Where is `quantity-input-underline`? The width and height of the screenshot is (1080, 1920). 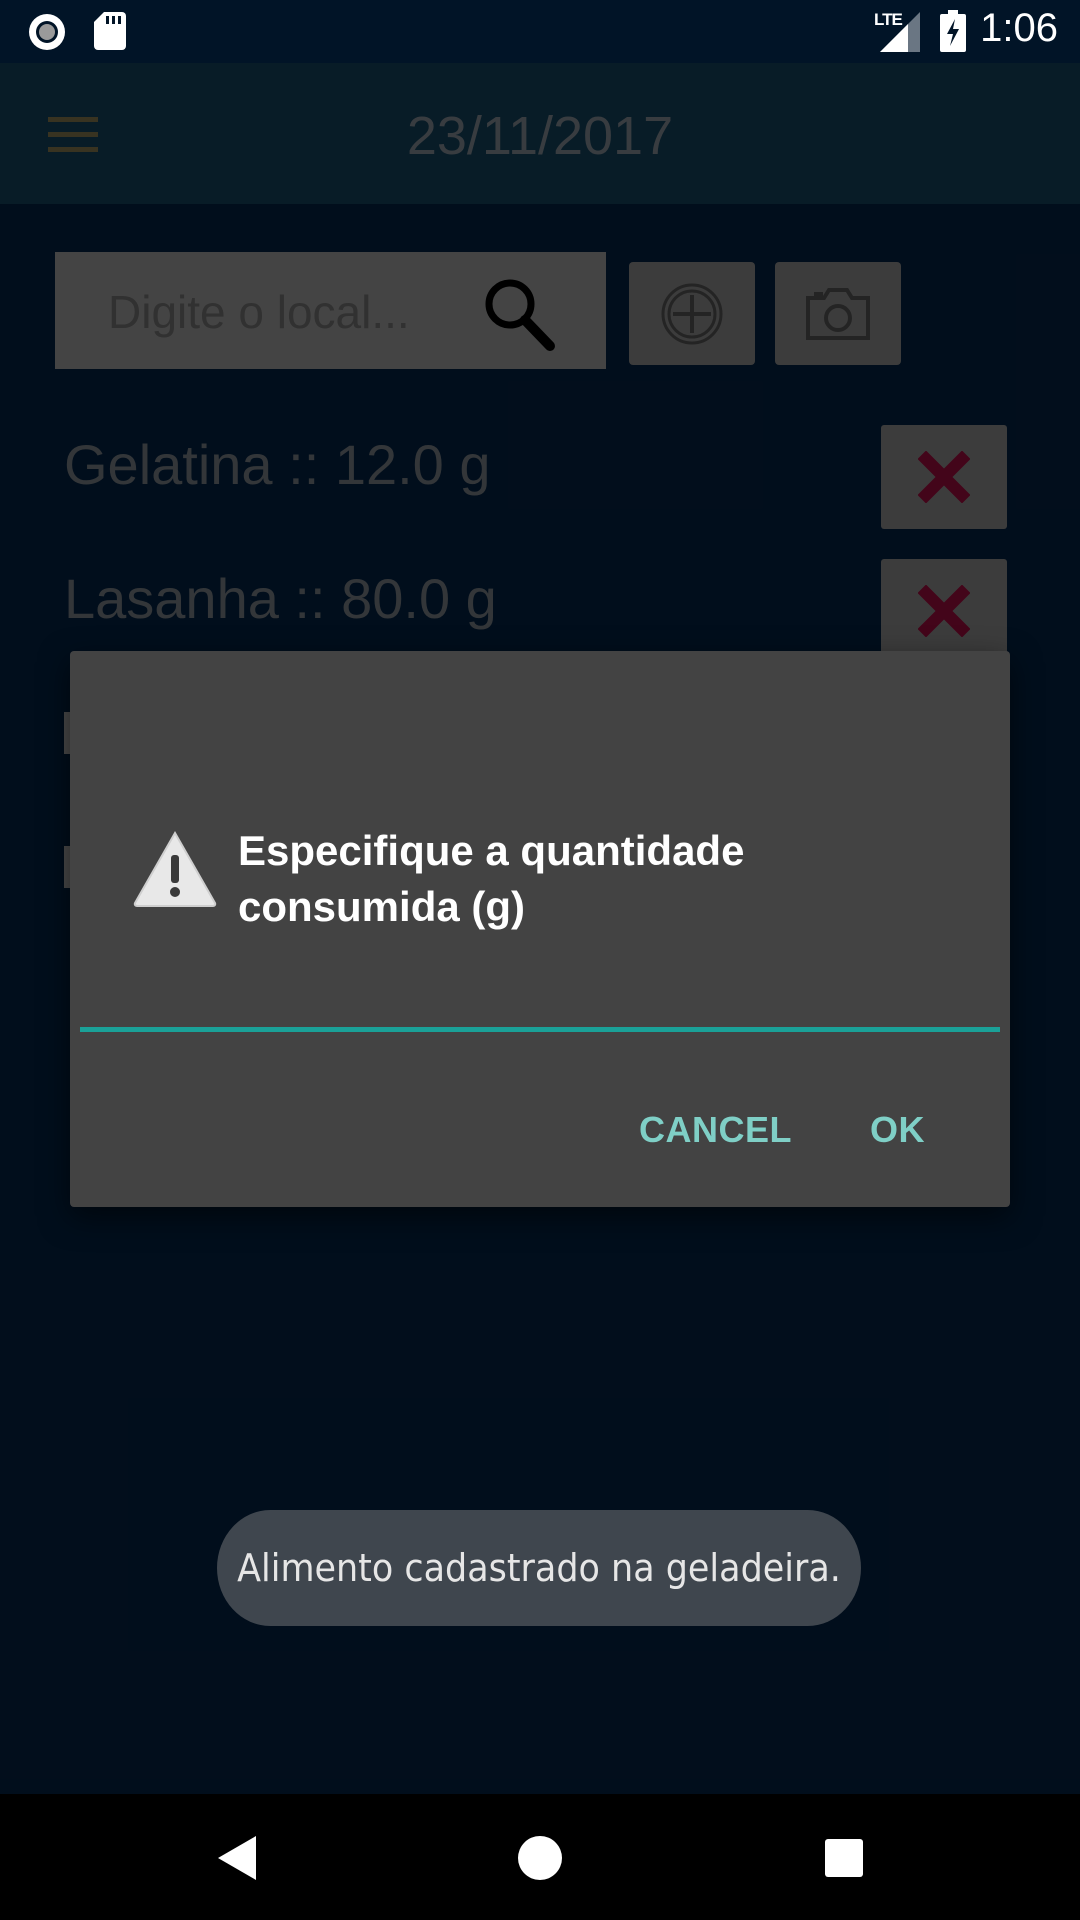
quantity-input-underline is located at coordinates (540, 1029).